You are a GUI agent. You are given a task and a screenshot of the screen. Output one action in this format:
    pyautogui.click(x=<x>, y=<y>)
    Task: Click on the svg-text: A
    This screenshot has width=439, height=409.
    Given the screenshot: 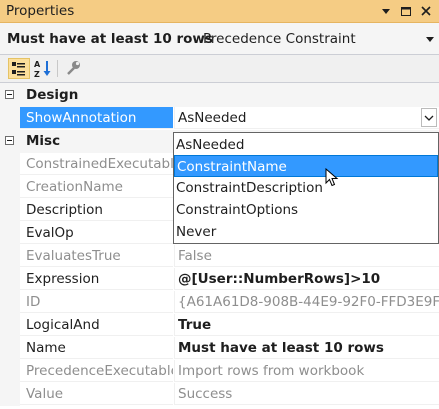 What is the action you would take?
    pyautogui.click(x=37, y=64)
    